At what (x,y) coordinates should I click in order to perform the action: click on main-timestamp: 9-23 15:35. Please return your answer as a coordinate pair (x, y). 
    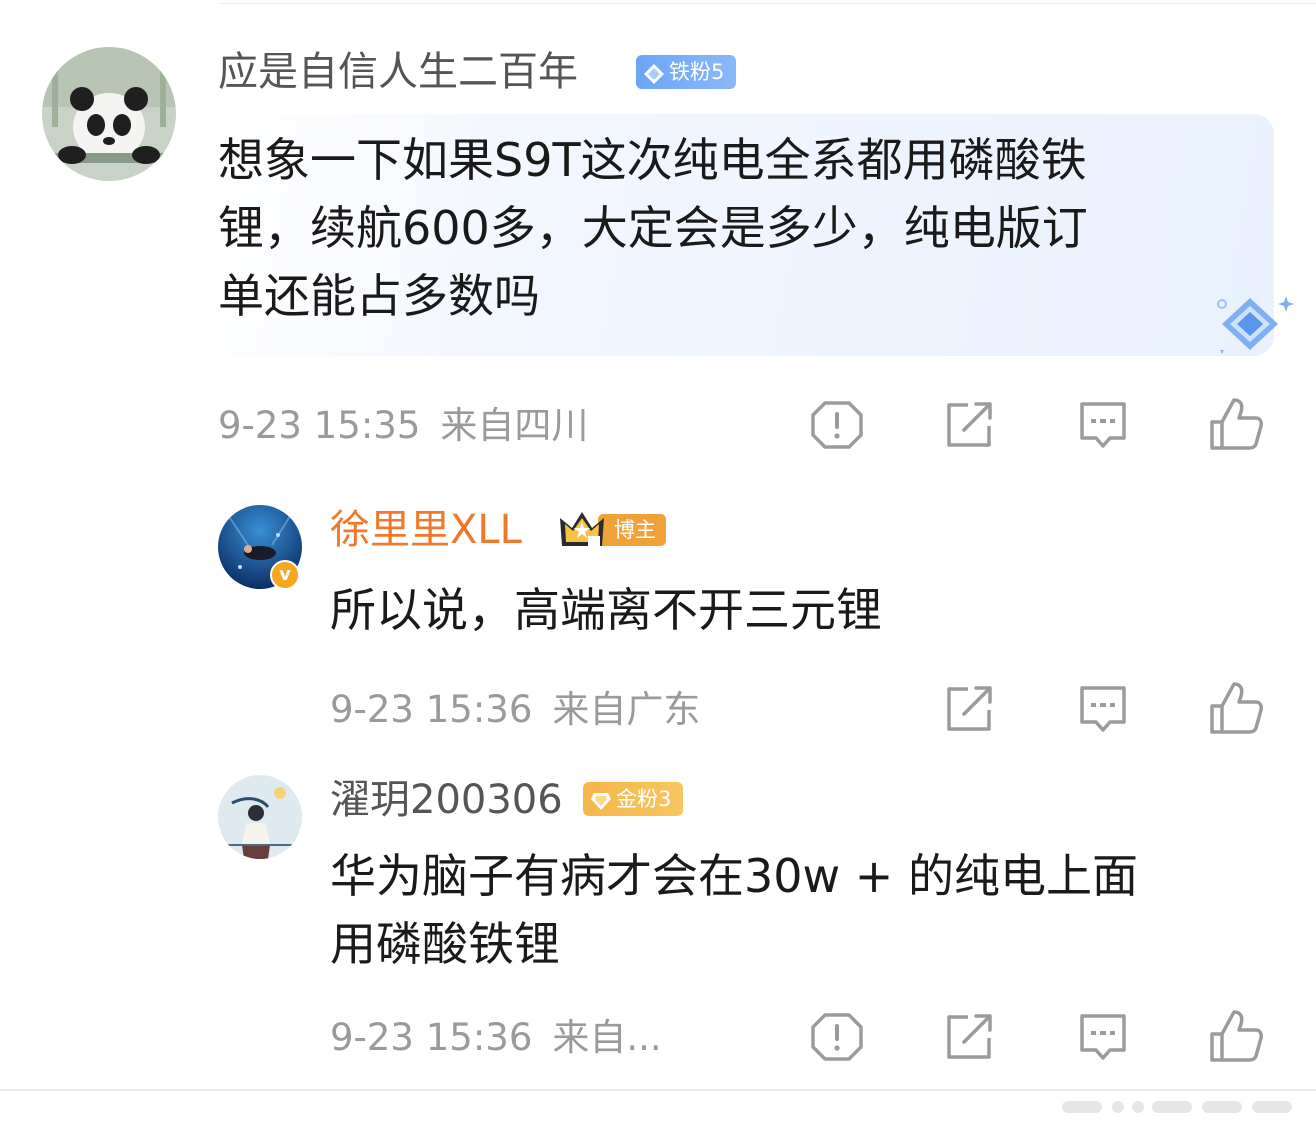
    Looking at the image, I should click on (319, 425).